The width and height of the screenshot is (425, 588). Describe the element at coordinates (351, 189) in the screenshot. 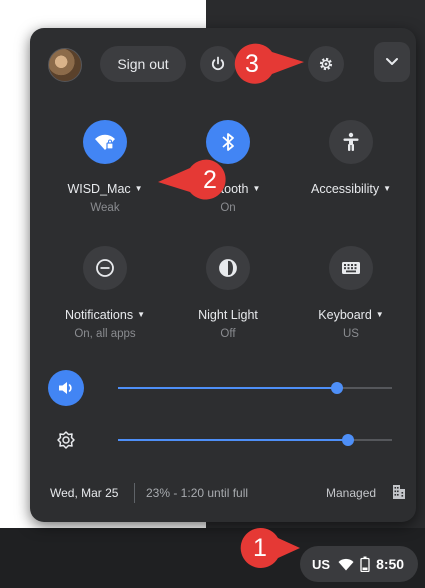

I see `accessibility-label: Accessibility ▼` at that location.